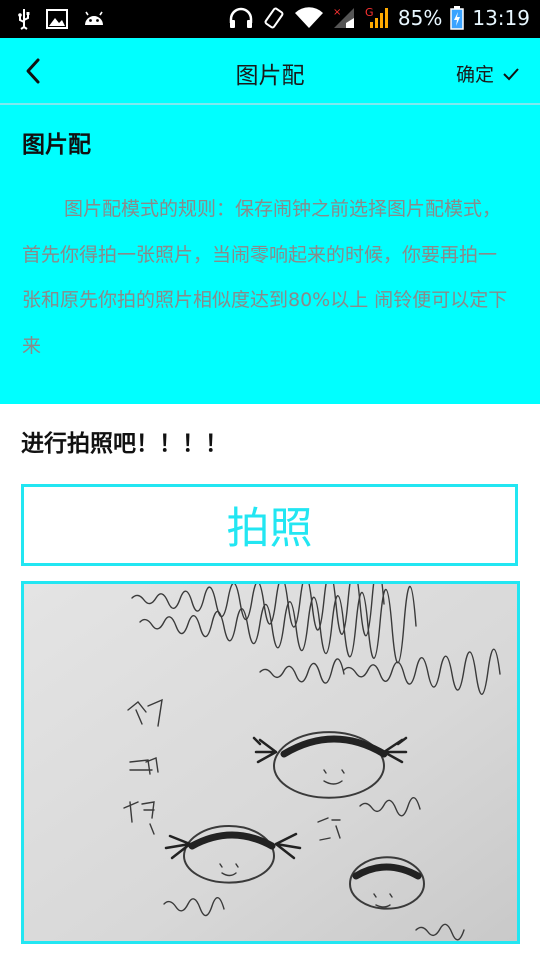  What do you see at coordinates (501, 18) in the screenshot?
I see `clock: 13:19` at bounding box center [501, 18].